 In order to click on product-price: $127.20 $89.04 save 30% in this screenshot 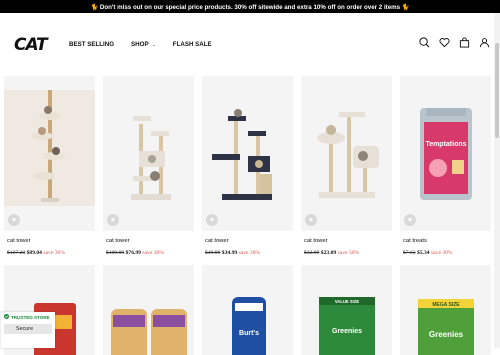, I will do `click(51, 253)`.